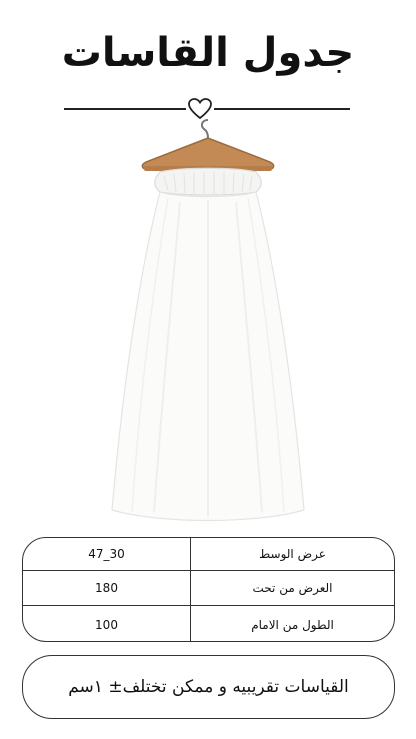  Describe the element at coordinates (125, 109) in the screenshot. I see `divider-left` at that location.